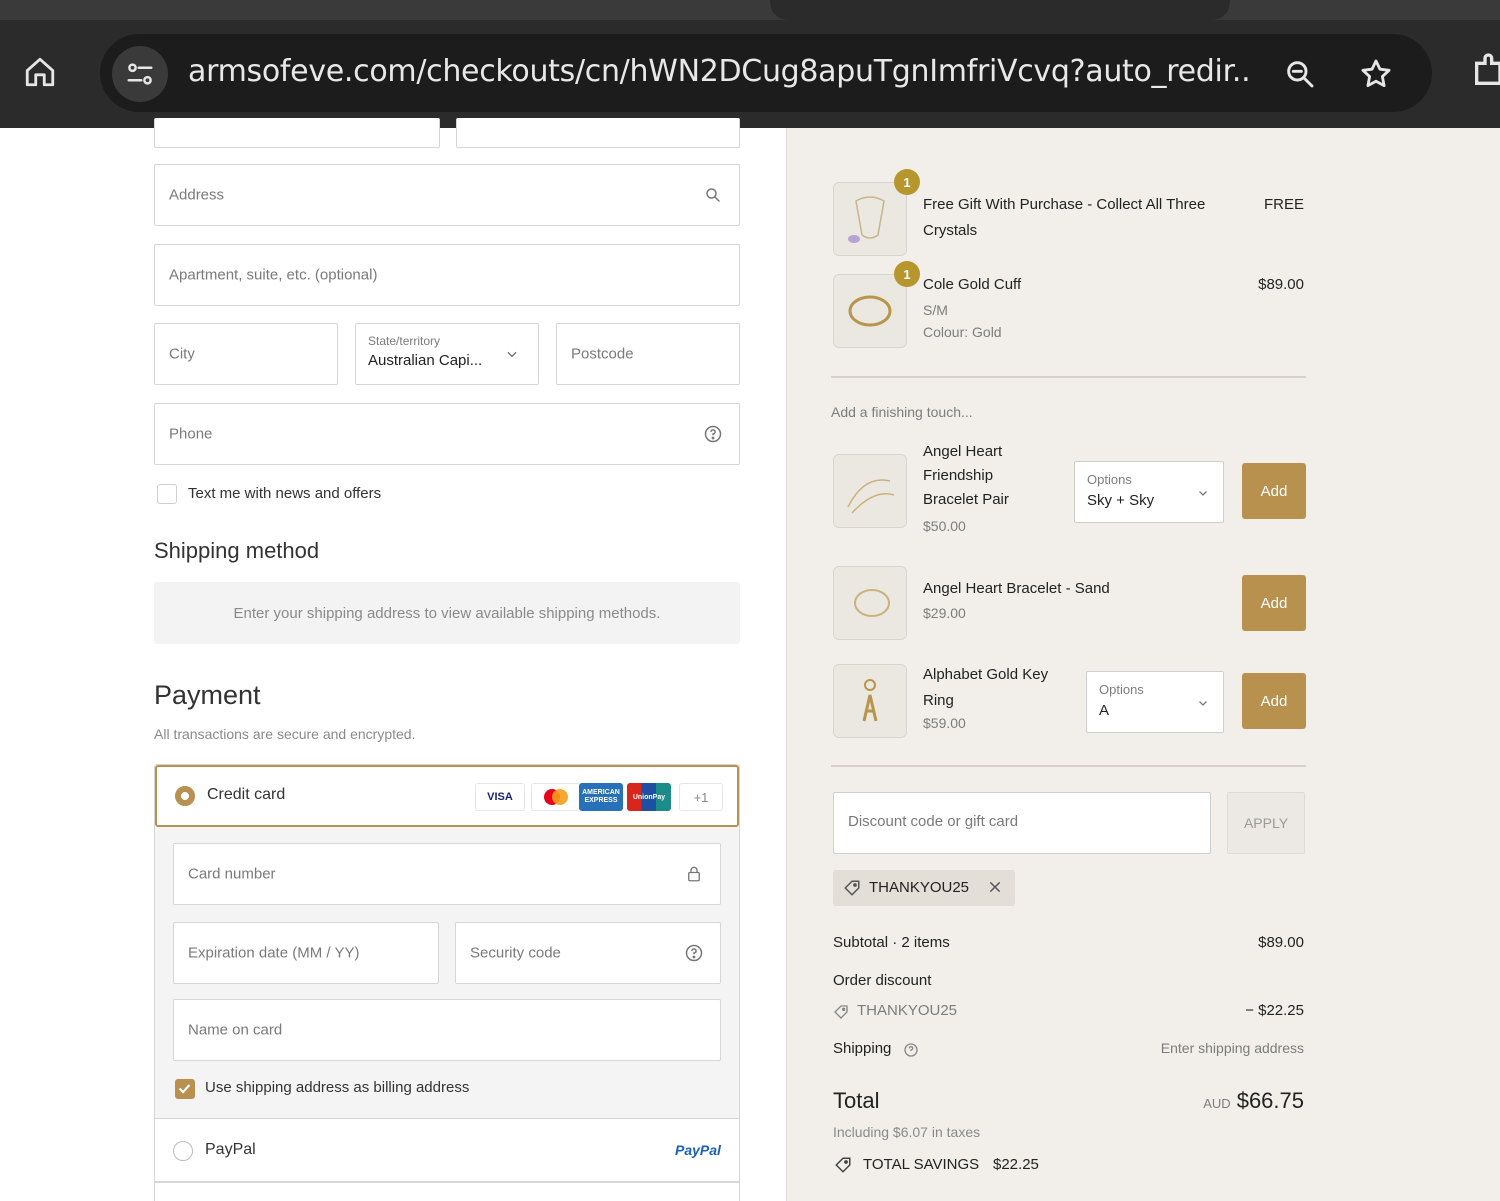 The width and height of the screenshot is (1500, 1201). I want to click on sms-optin-checkbox, so click(167, 494).